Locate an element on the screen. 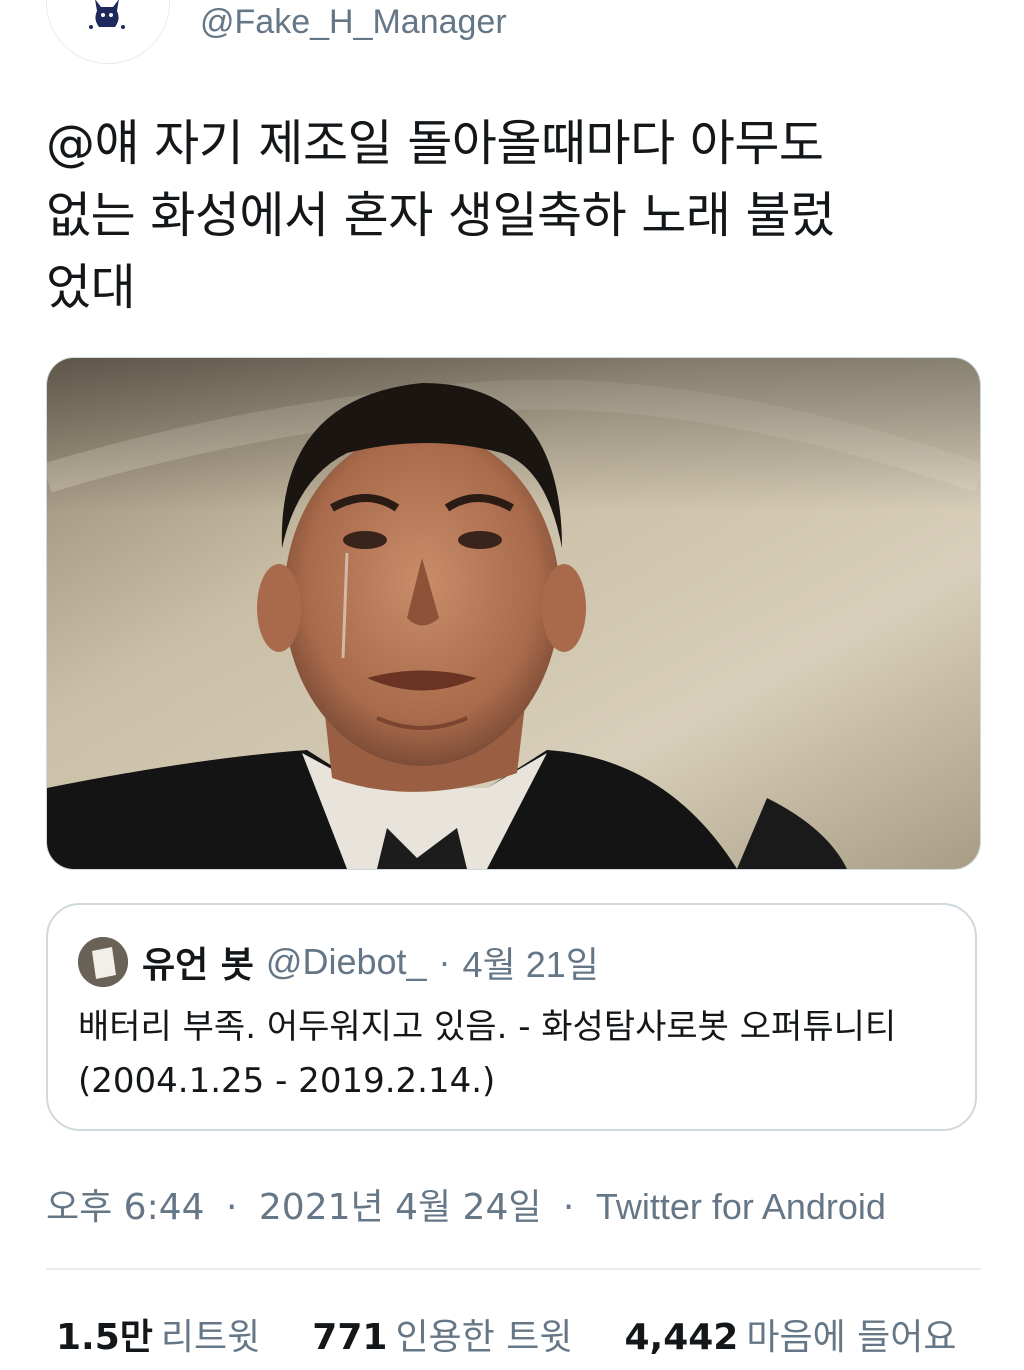 The height and width of the screenshot is (1370, 1024). author-avatar is located at coordinates (108, 32).